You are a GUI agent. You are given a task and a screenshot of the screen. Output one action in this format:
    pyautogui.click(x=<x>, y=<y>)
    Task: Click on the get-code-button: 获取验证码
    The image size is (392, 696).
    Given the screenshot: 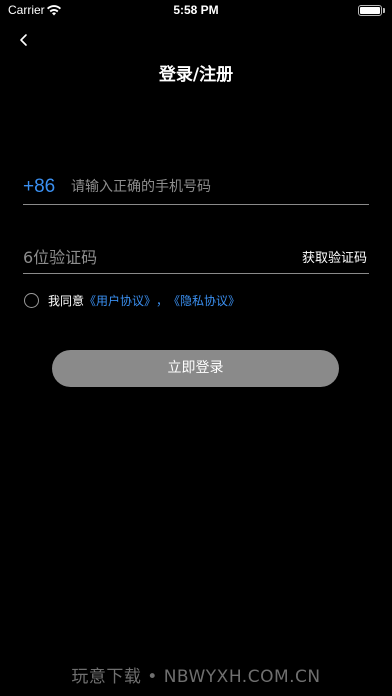 What is the action you would take?
    pyautogui.click(x=334, y=256)
    